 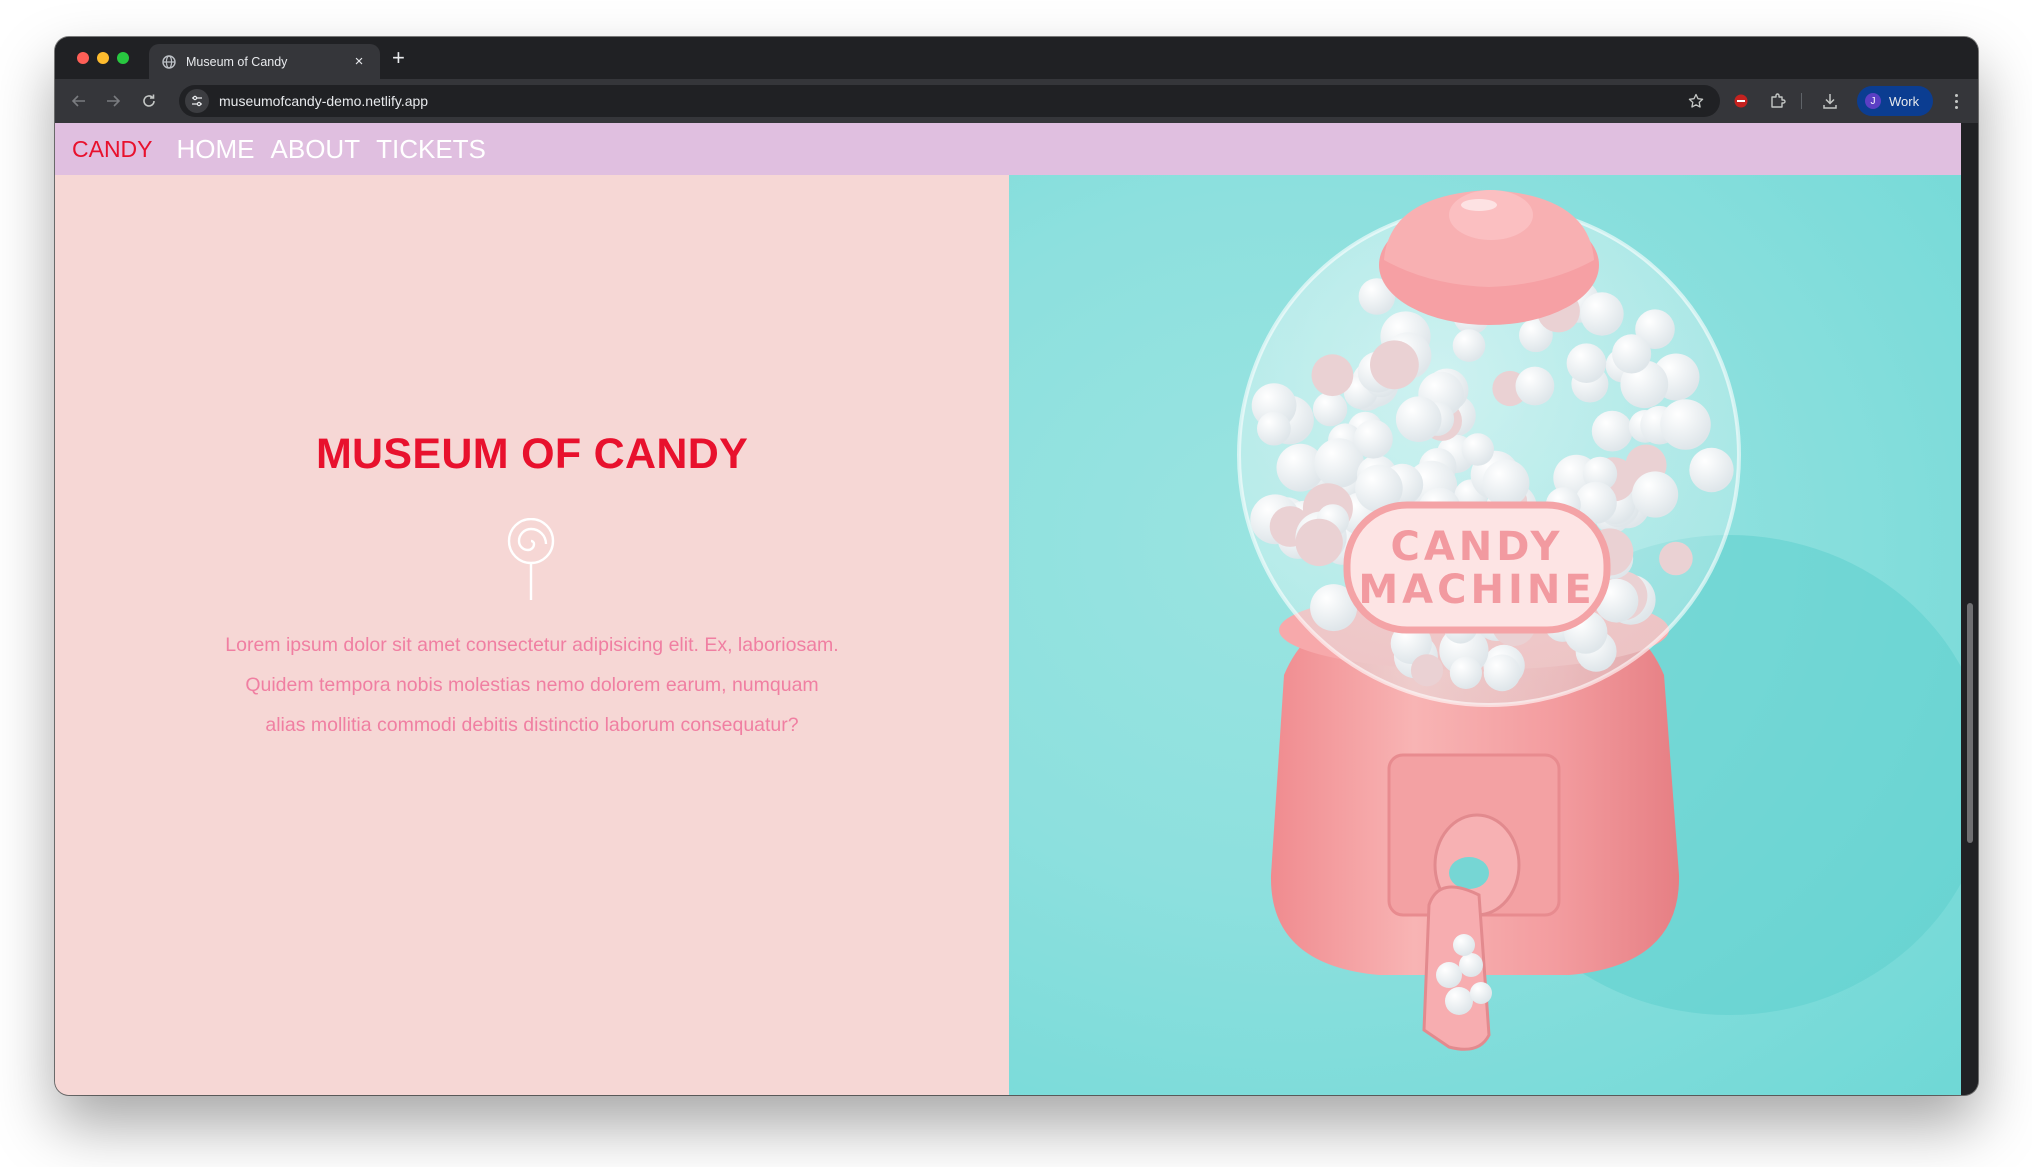 I want to click on browser-toolbar: museumofcandy-demo.netlify.app J Work, so click(x=1016, y=101).